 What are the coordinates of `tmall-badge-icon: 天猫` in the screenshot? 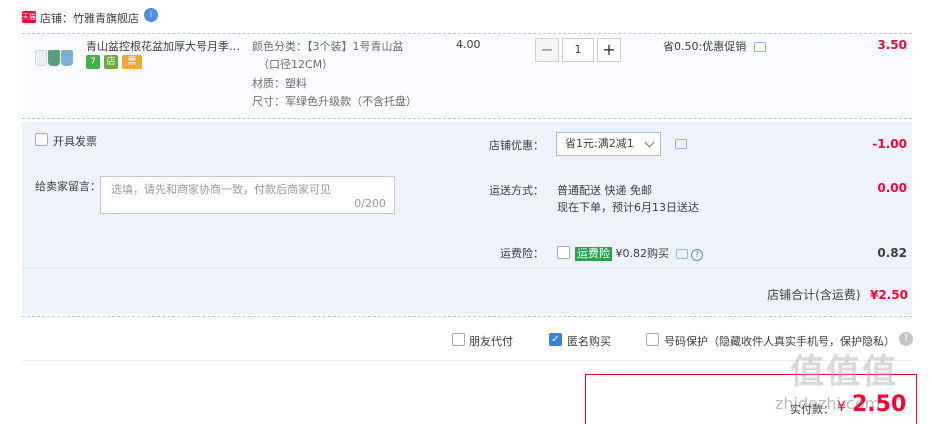 It's located at (29, 17).